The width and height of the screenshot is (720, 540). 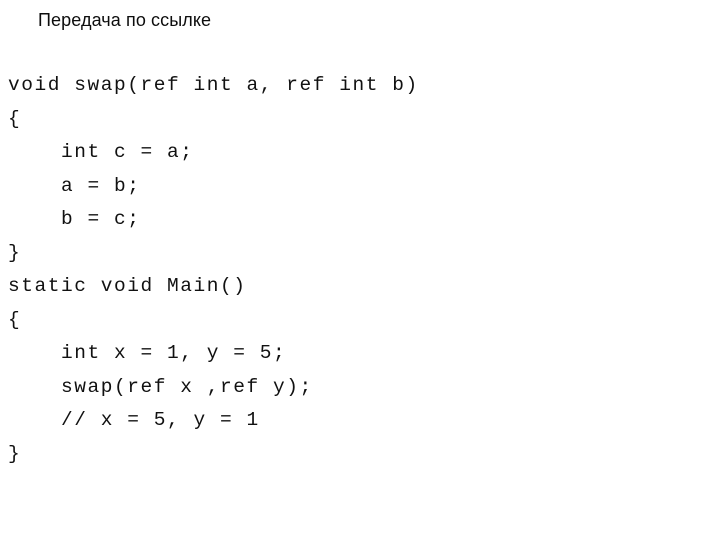 I want to click on code-line: int c = a;, so click(x=101, y=152).